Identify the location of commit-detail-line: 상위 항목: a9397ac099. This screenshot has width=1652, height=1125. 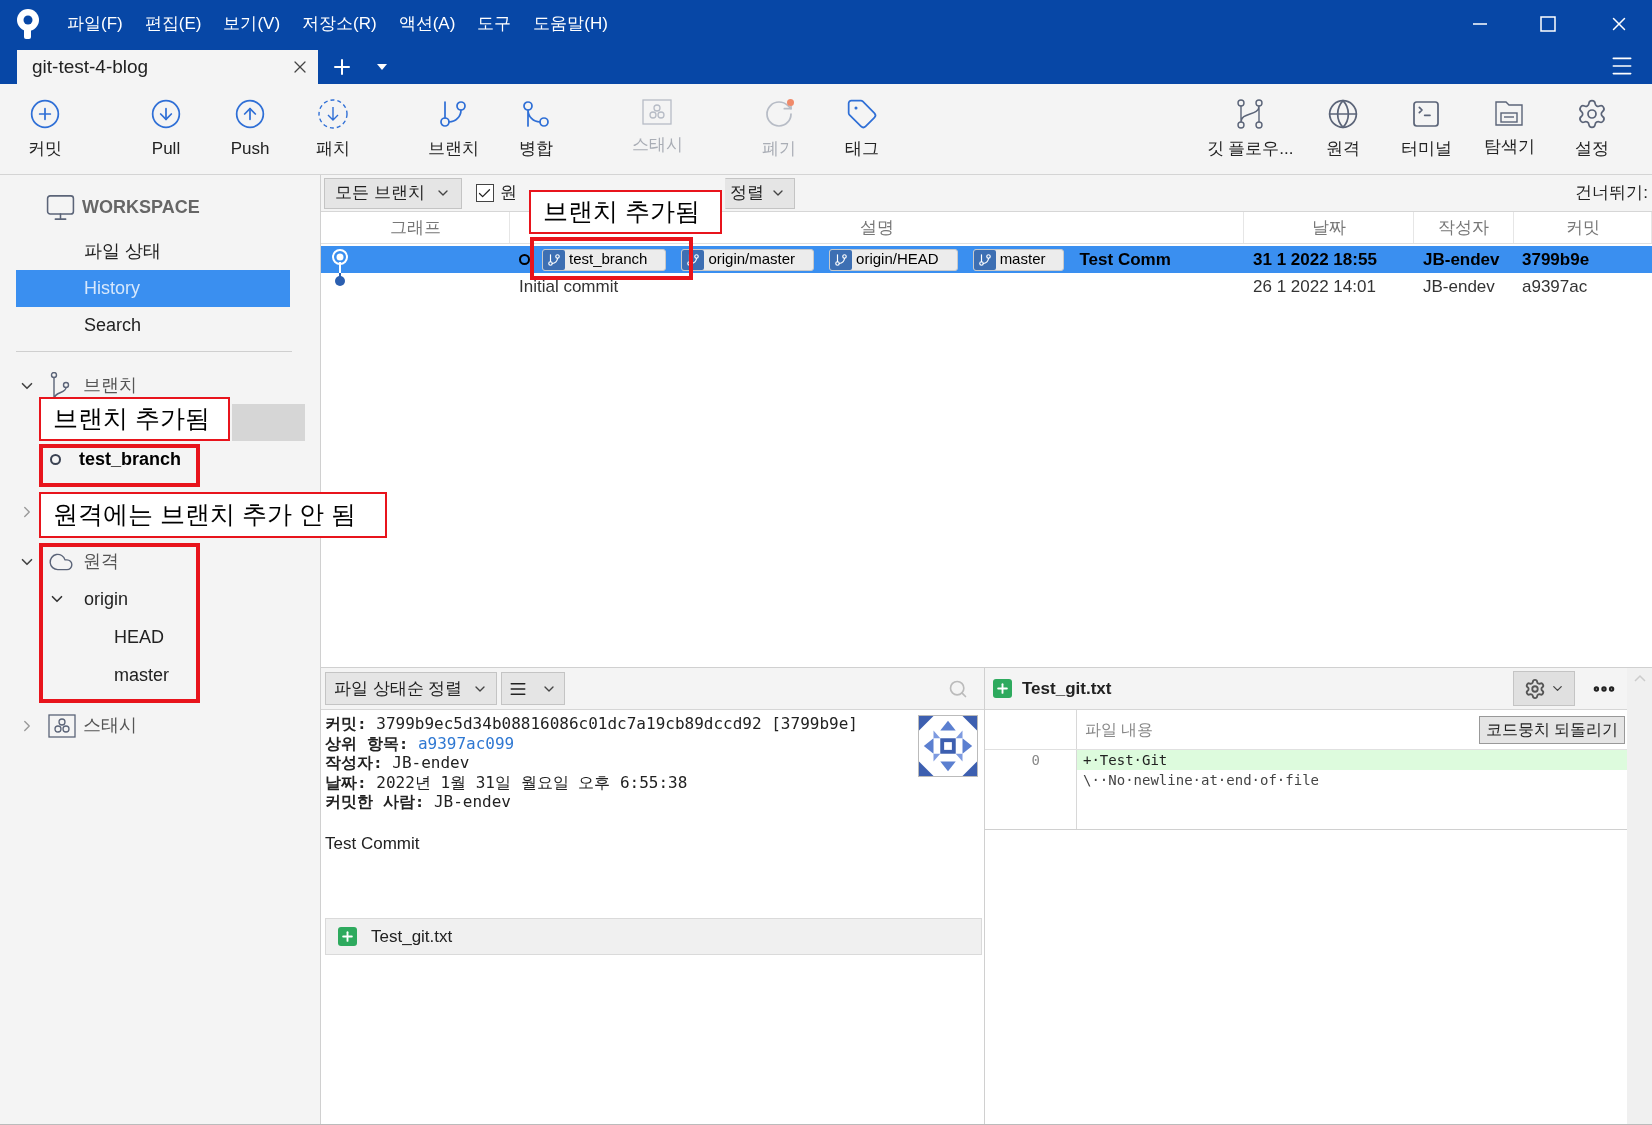
(420, 743).